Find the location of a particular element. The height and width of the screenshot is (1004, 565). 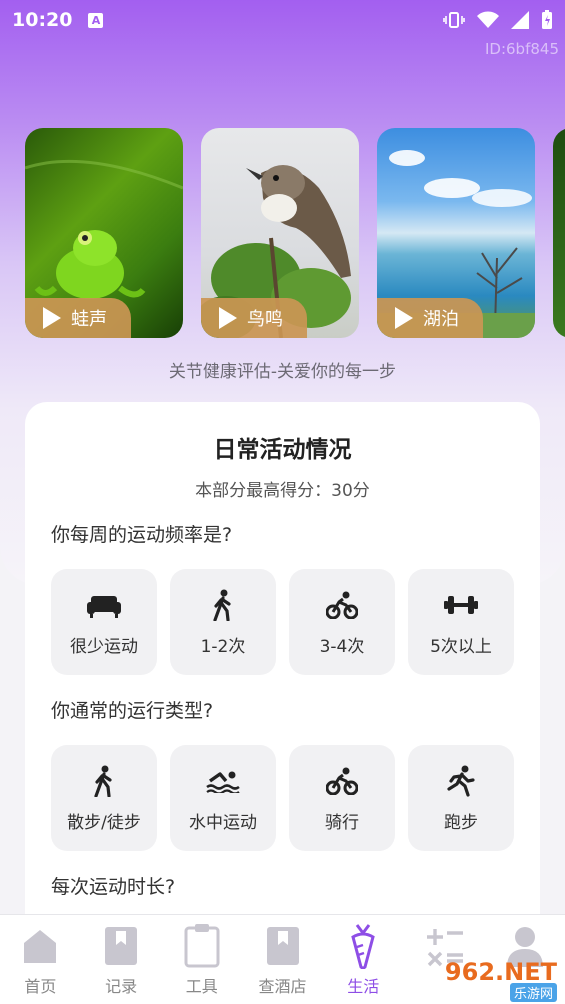

play-button-frog: 蛙声 is located at coordinates (78, 318).